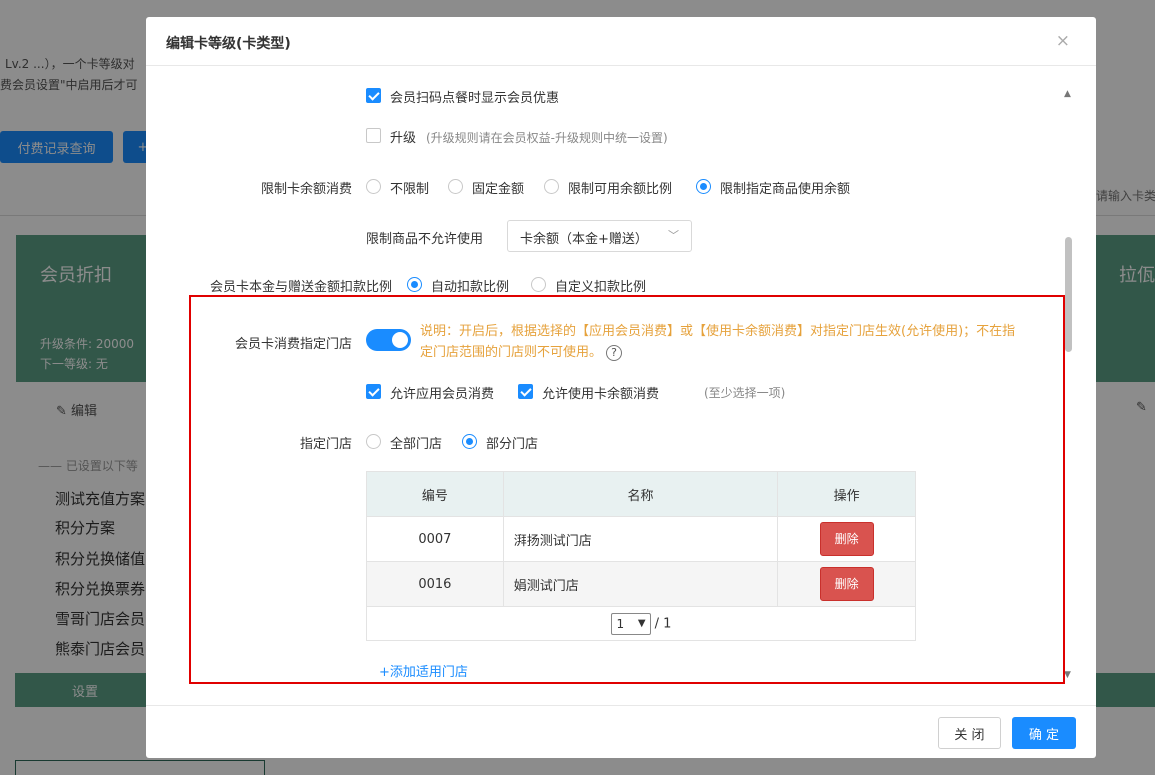 Image resolution: width=1155 pixels, height=775 pixels. Describe the element at coordinates (621, 731) in the screenshot. I see `modal-footer: 关 闭 确 定` at that location.